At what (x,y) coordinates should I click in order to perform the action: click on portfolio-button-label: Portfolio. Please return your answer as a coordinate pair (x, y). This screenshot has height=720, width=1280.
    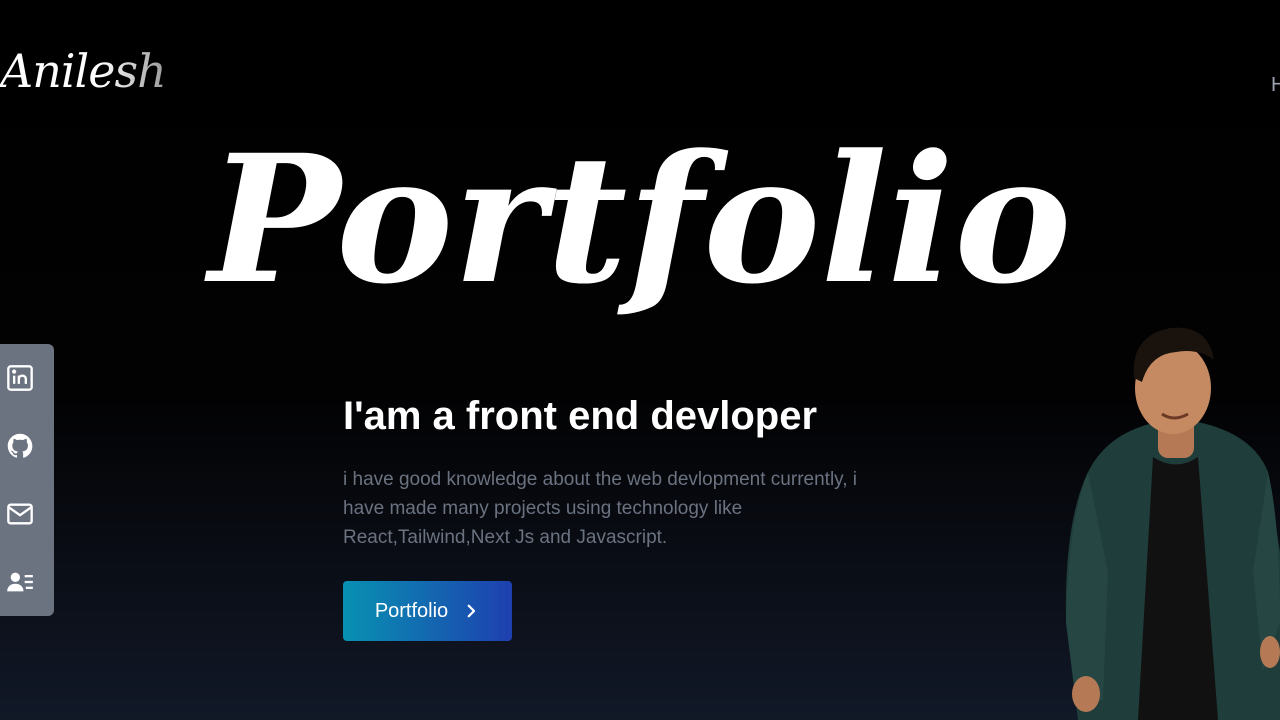
    Looking at the image, I should click on (411, 610).